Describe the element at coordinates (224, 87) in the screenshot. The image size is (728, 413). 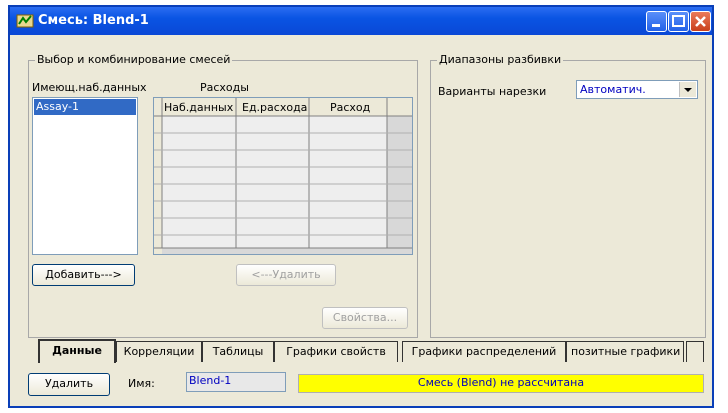
I see `consumption-label: Расходы` at that location.